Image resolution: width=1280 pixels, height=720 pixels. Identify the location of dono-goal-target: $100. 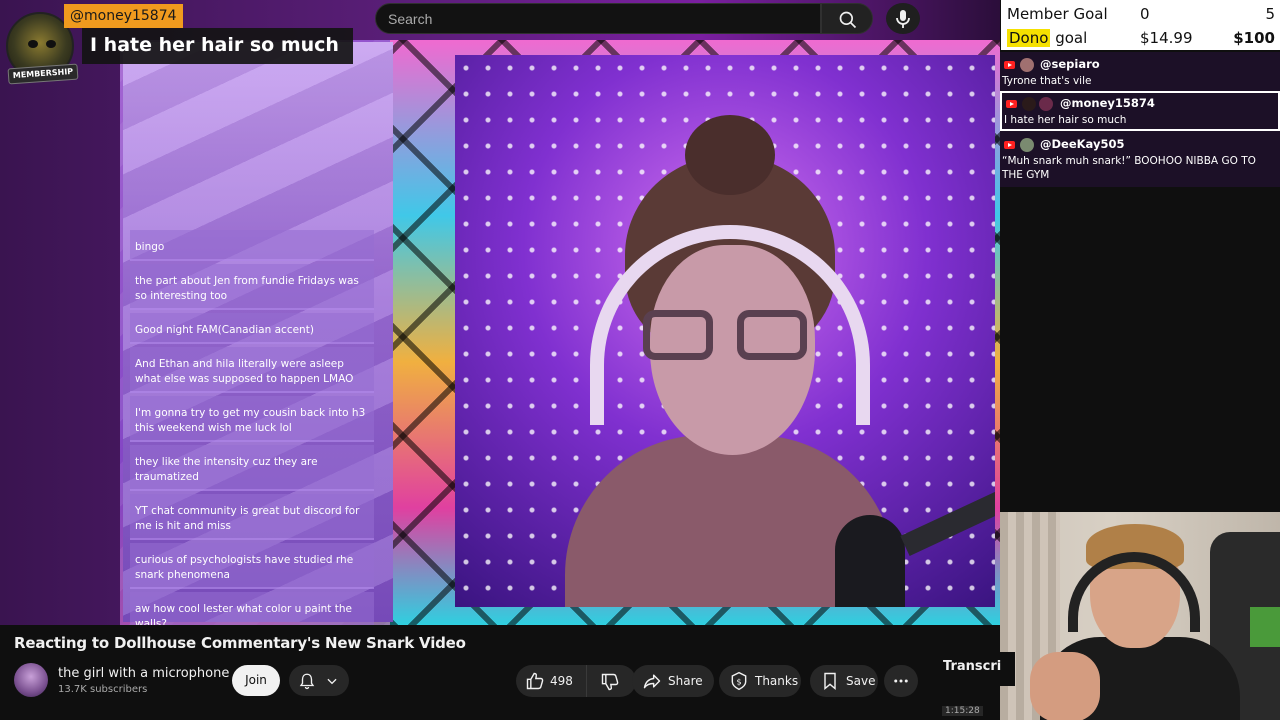
(1254, 38).